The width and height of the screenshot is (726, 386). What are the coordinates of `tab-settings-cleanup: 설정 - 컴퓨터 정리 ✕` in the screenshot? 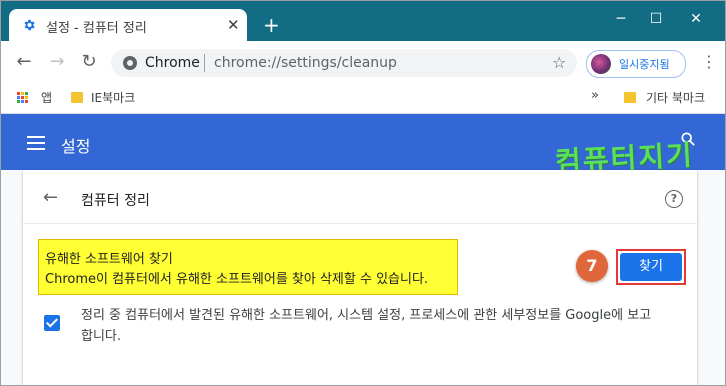 It's located at (128, 25).